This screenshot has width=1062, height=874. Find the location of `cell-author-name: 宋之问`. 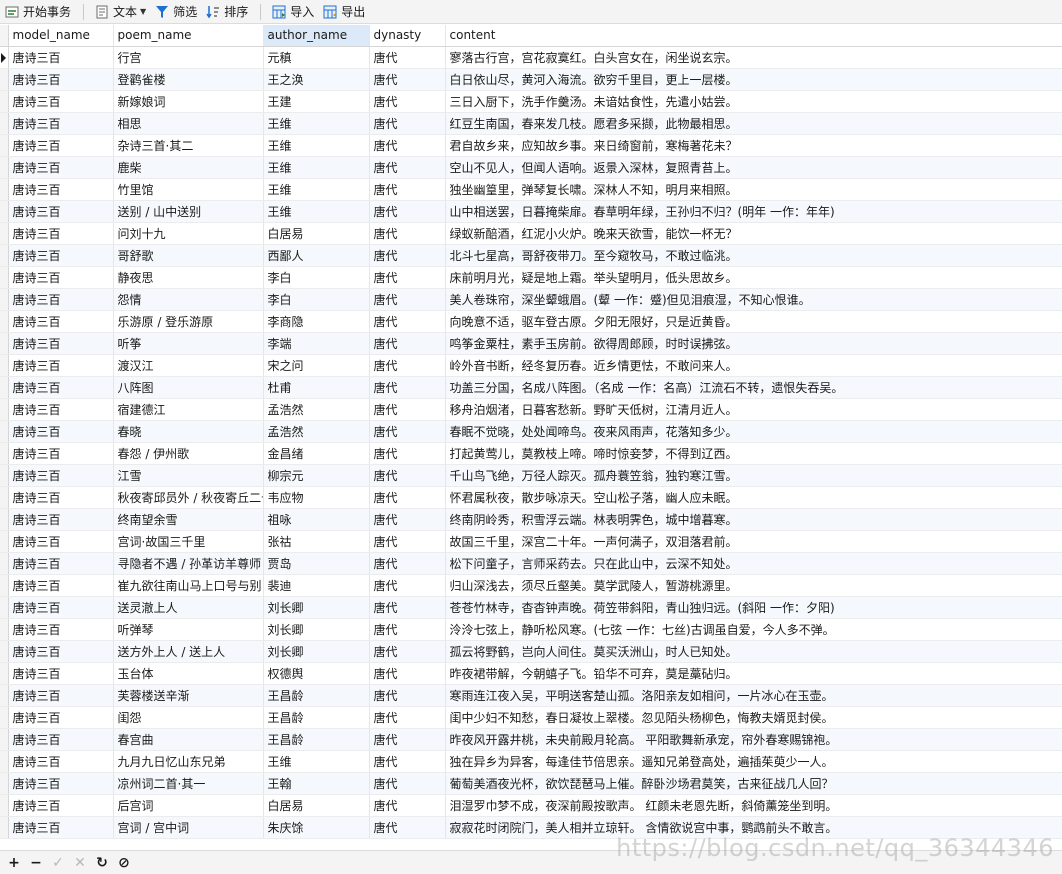

cell-author-name: 宋之问 is located at coordinates (316, 365).